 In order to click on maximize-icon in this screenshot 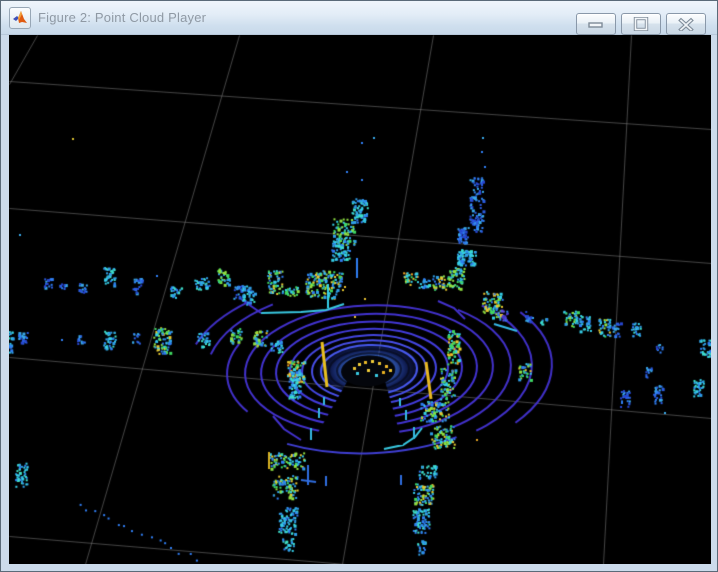, I will do `click(641, 24)`.